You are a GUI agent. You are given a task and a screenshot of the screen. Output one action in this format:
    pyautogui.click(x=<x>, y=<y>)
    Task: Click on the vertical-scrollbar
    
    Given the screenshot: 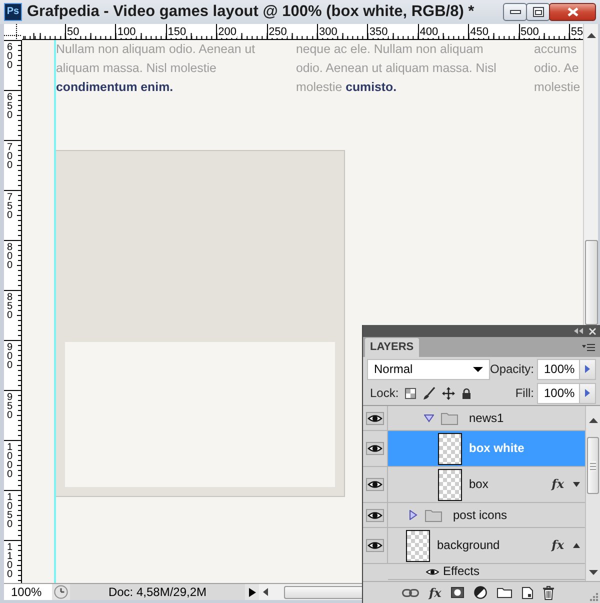 What is the action you would take?
    pyautogui.click(x=590, y=174)
    